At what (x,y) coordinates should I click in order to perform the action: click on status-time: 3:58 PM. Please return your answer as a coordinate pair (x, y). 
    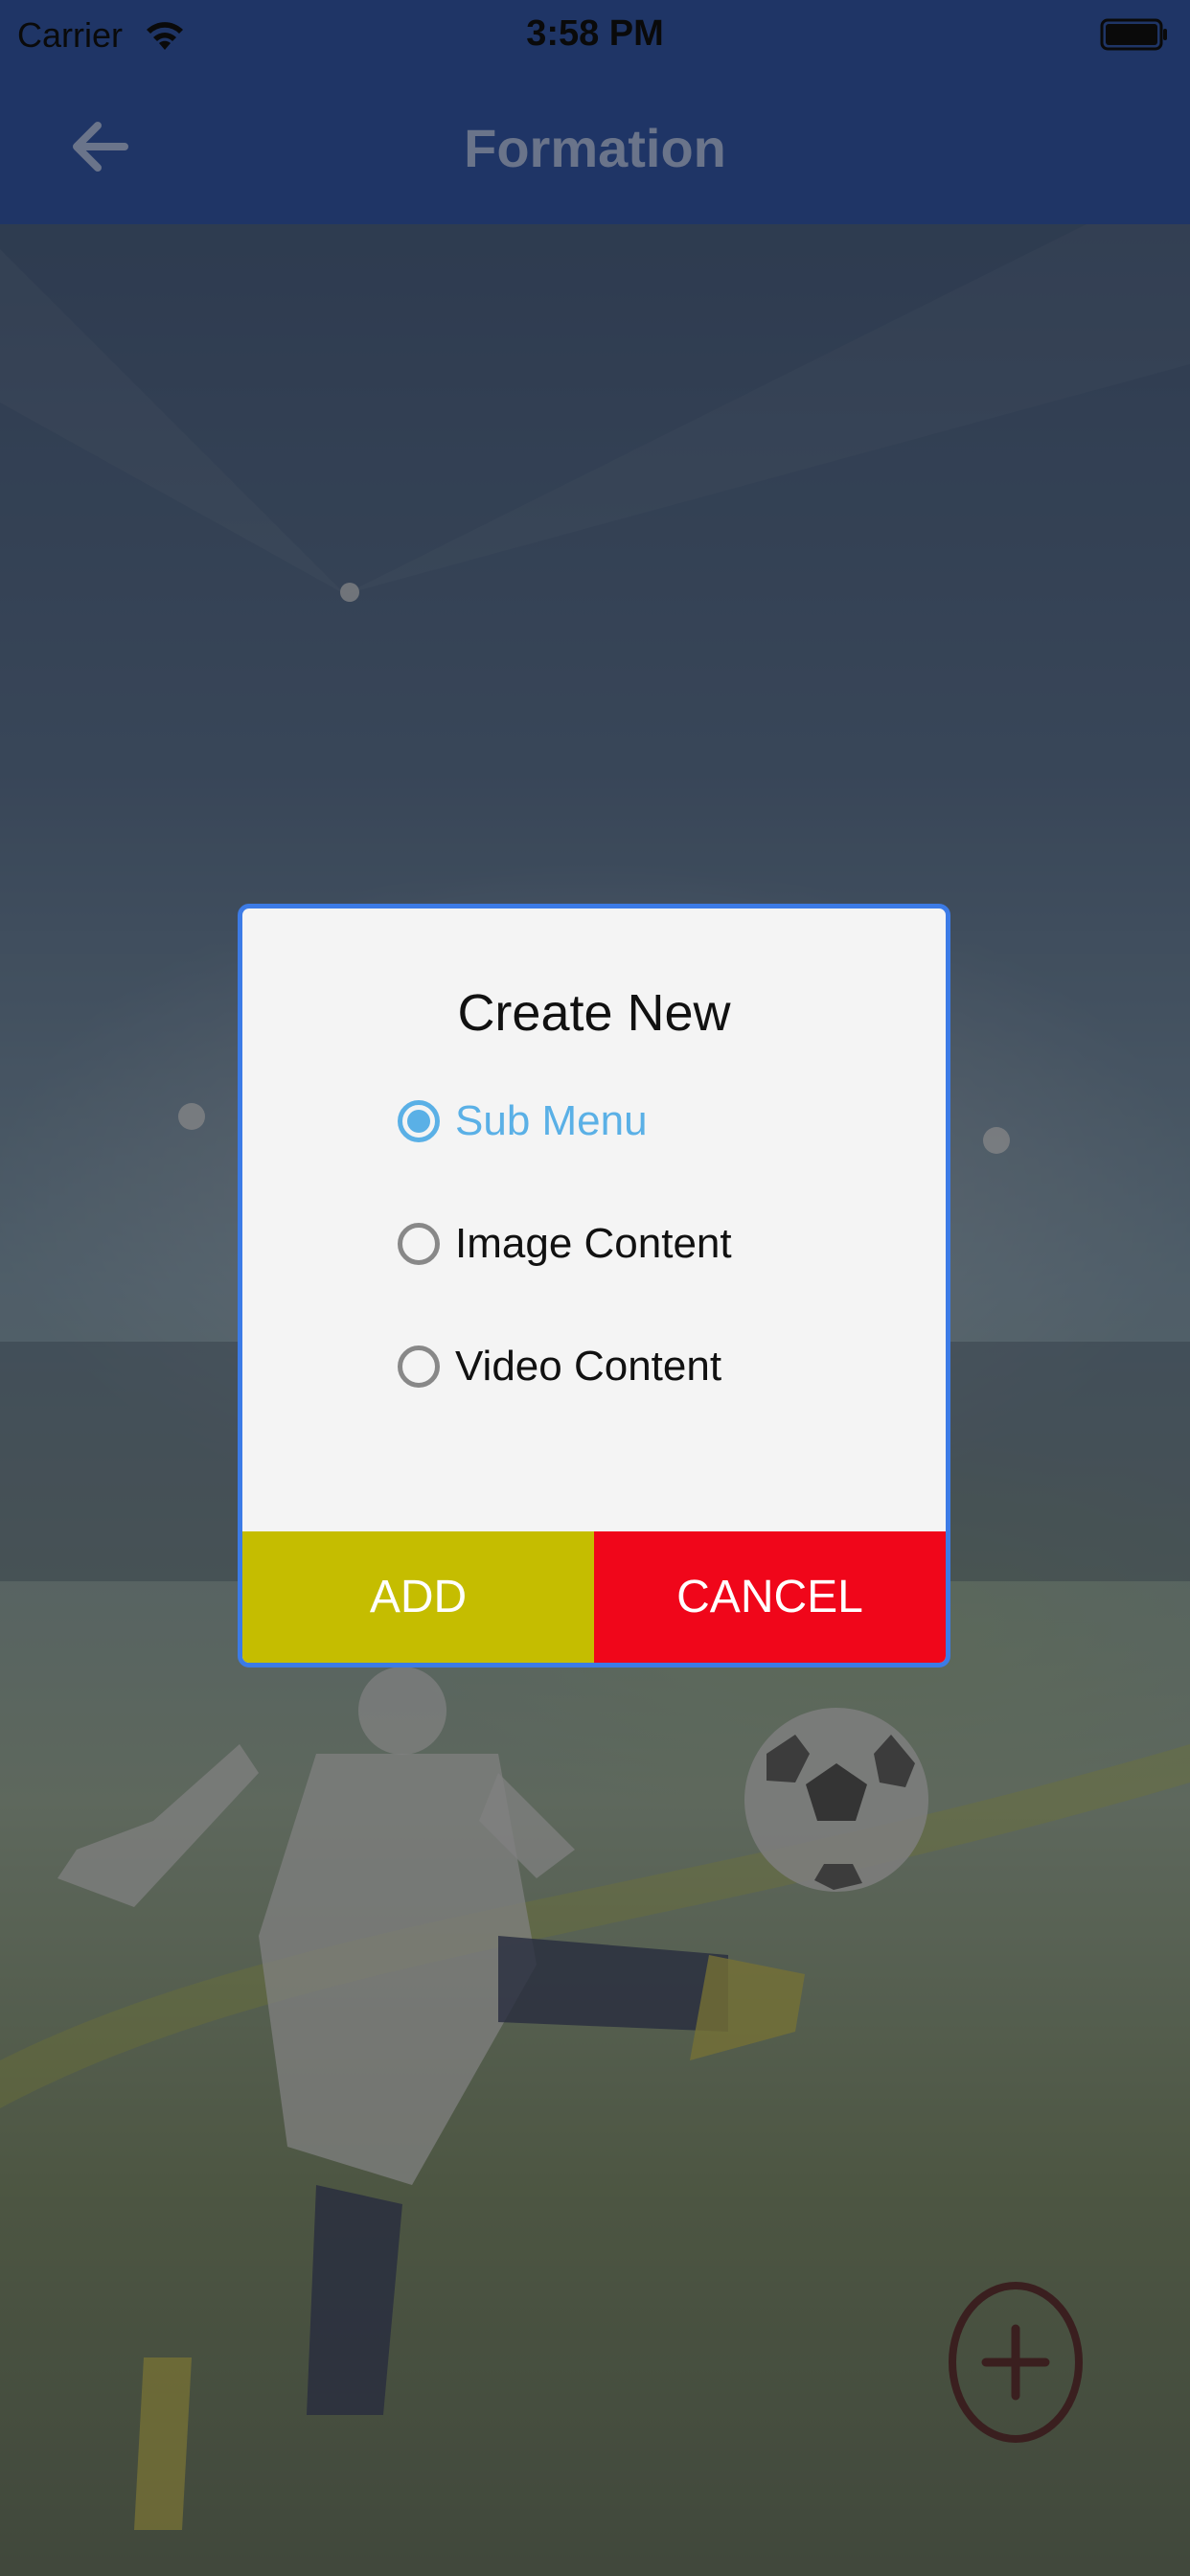
    Looking at the image, I should click on (595, 34).